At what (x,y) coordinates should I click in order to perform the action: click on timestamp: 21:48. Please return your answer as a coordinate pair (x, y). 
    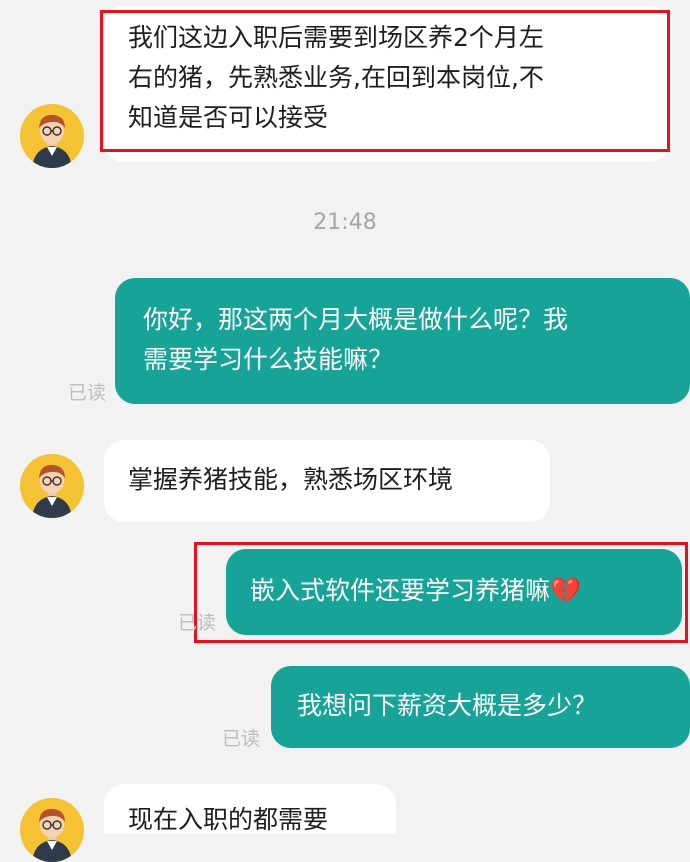
    Looking at the image, I should click on (345, 222).